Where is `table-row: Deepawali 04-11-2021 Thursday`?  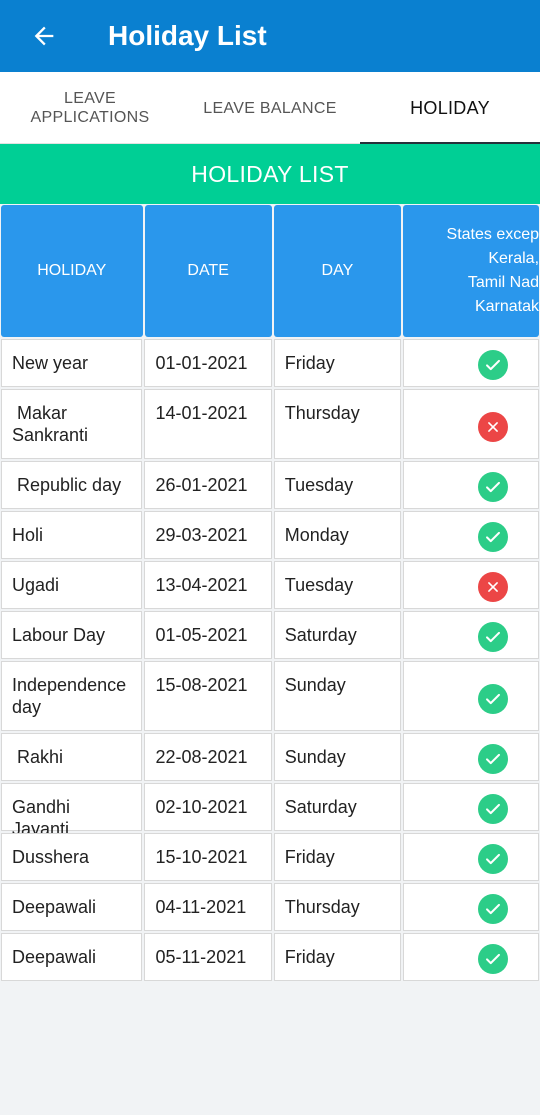
table-row: Deepawali 04-11-2021 Thursday is located at coordinates (270, 907).